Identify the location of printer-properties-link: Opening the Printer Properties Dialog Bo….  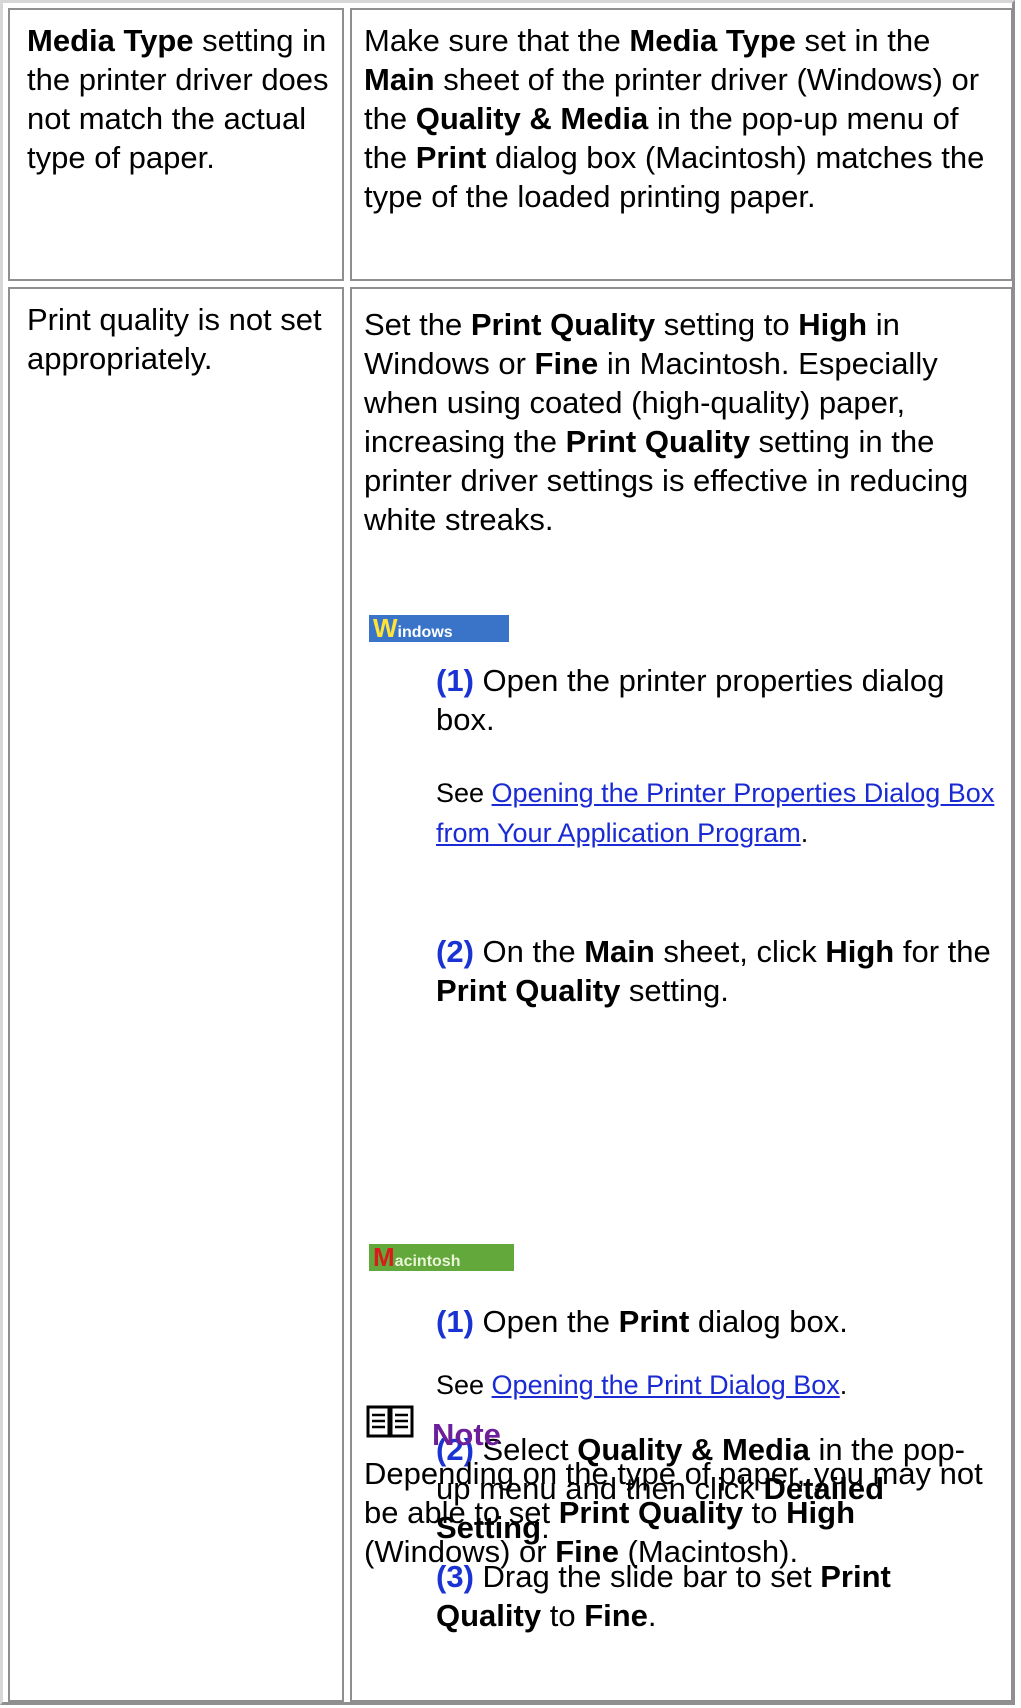
(715, 813).